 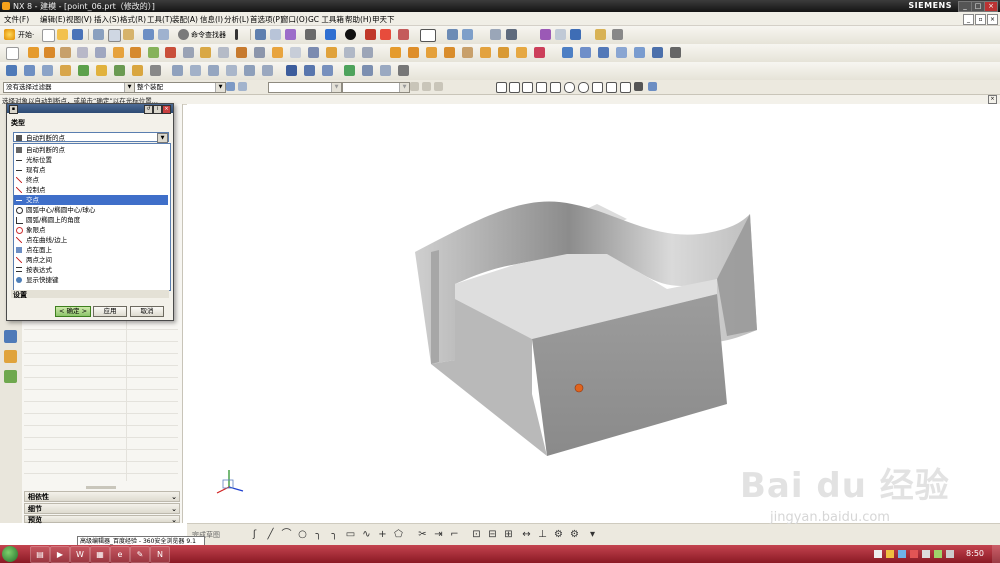 I want to click on pattern-icon, so click(x=313, y=52).